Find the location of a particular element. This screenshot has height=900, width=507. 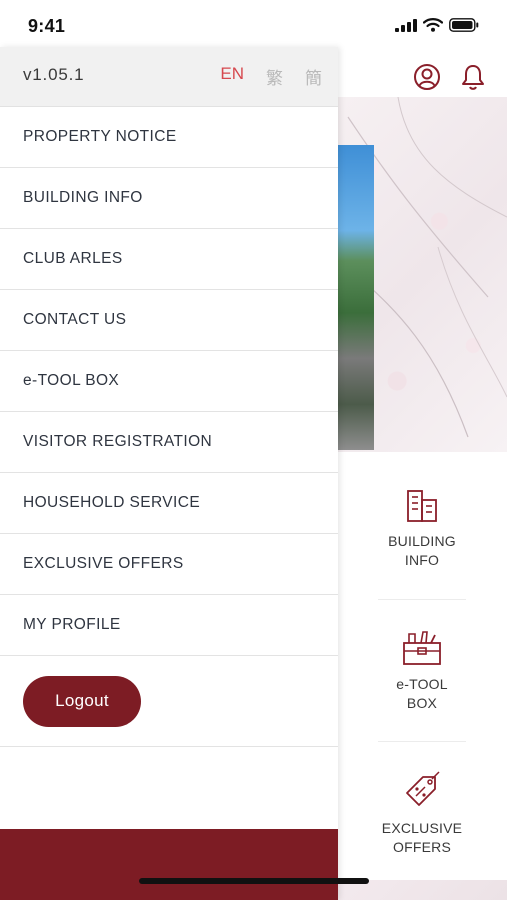

battery-icon is located at coordinates (464, 25).